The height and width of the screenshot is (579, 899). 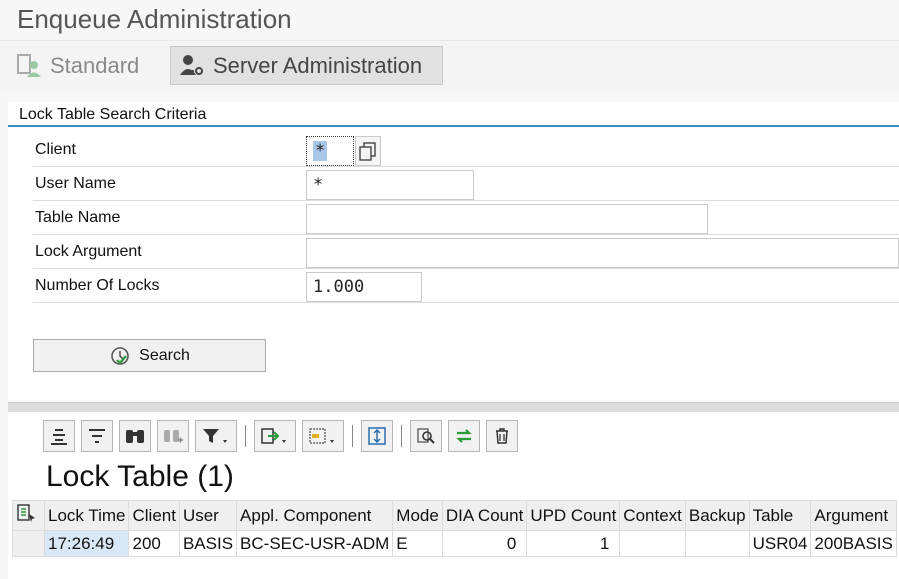 I want to click on cell-client: 200, so click(x=154, y=543).